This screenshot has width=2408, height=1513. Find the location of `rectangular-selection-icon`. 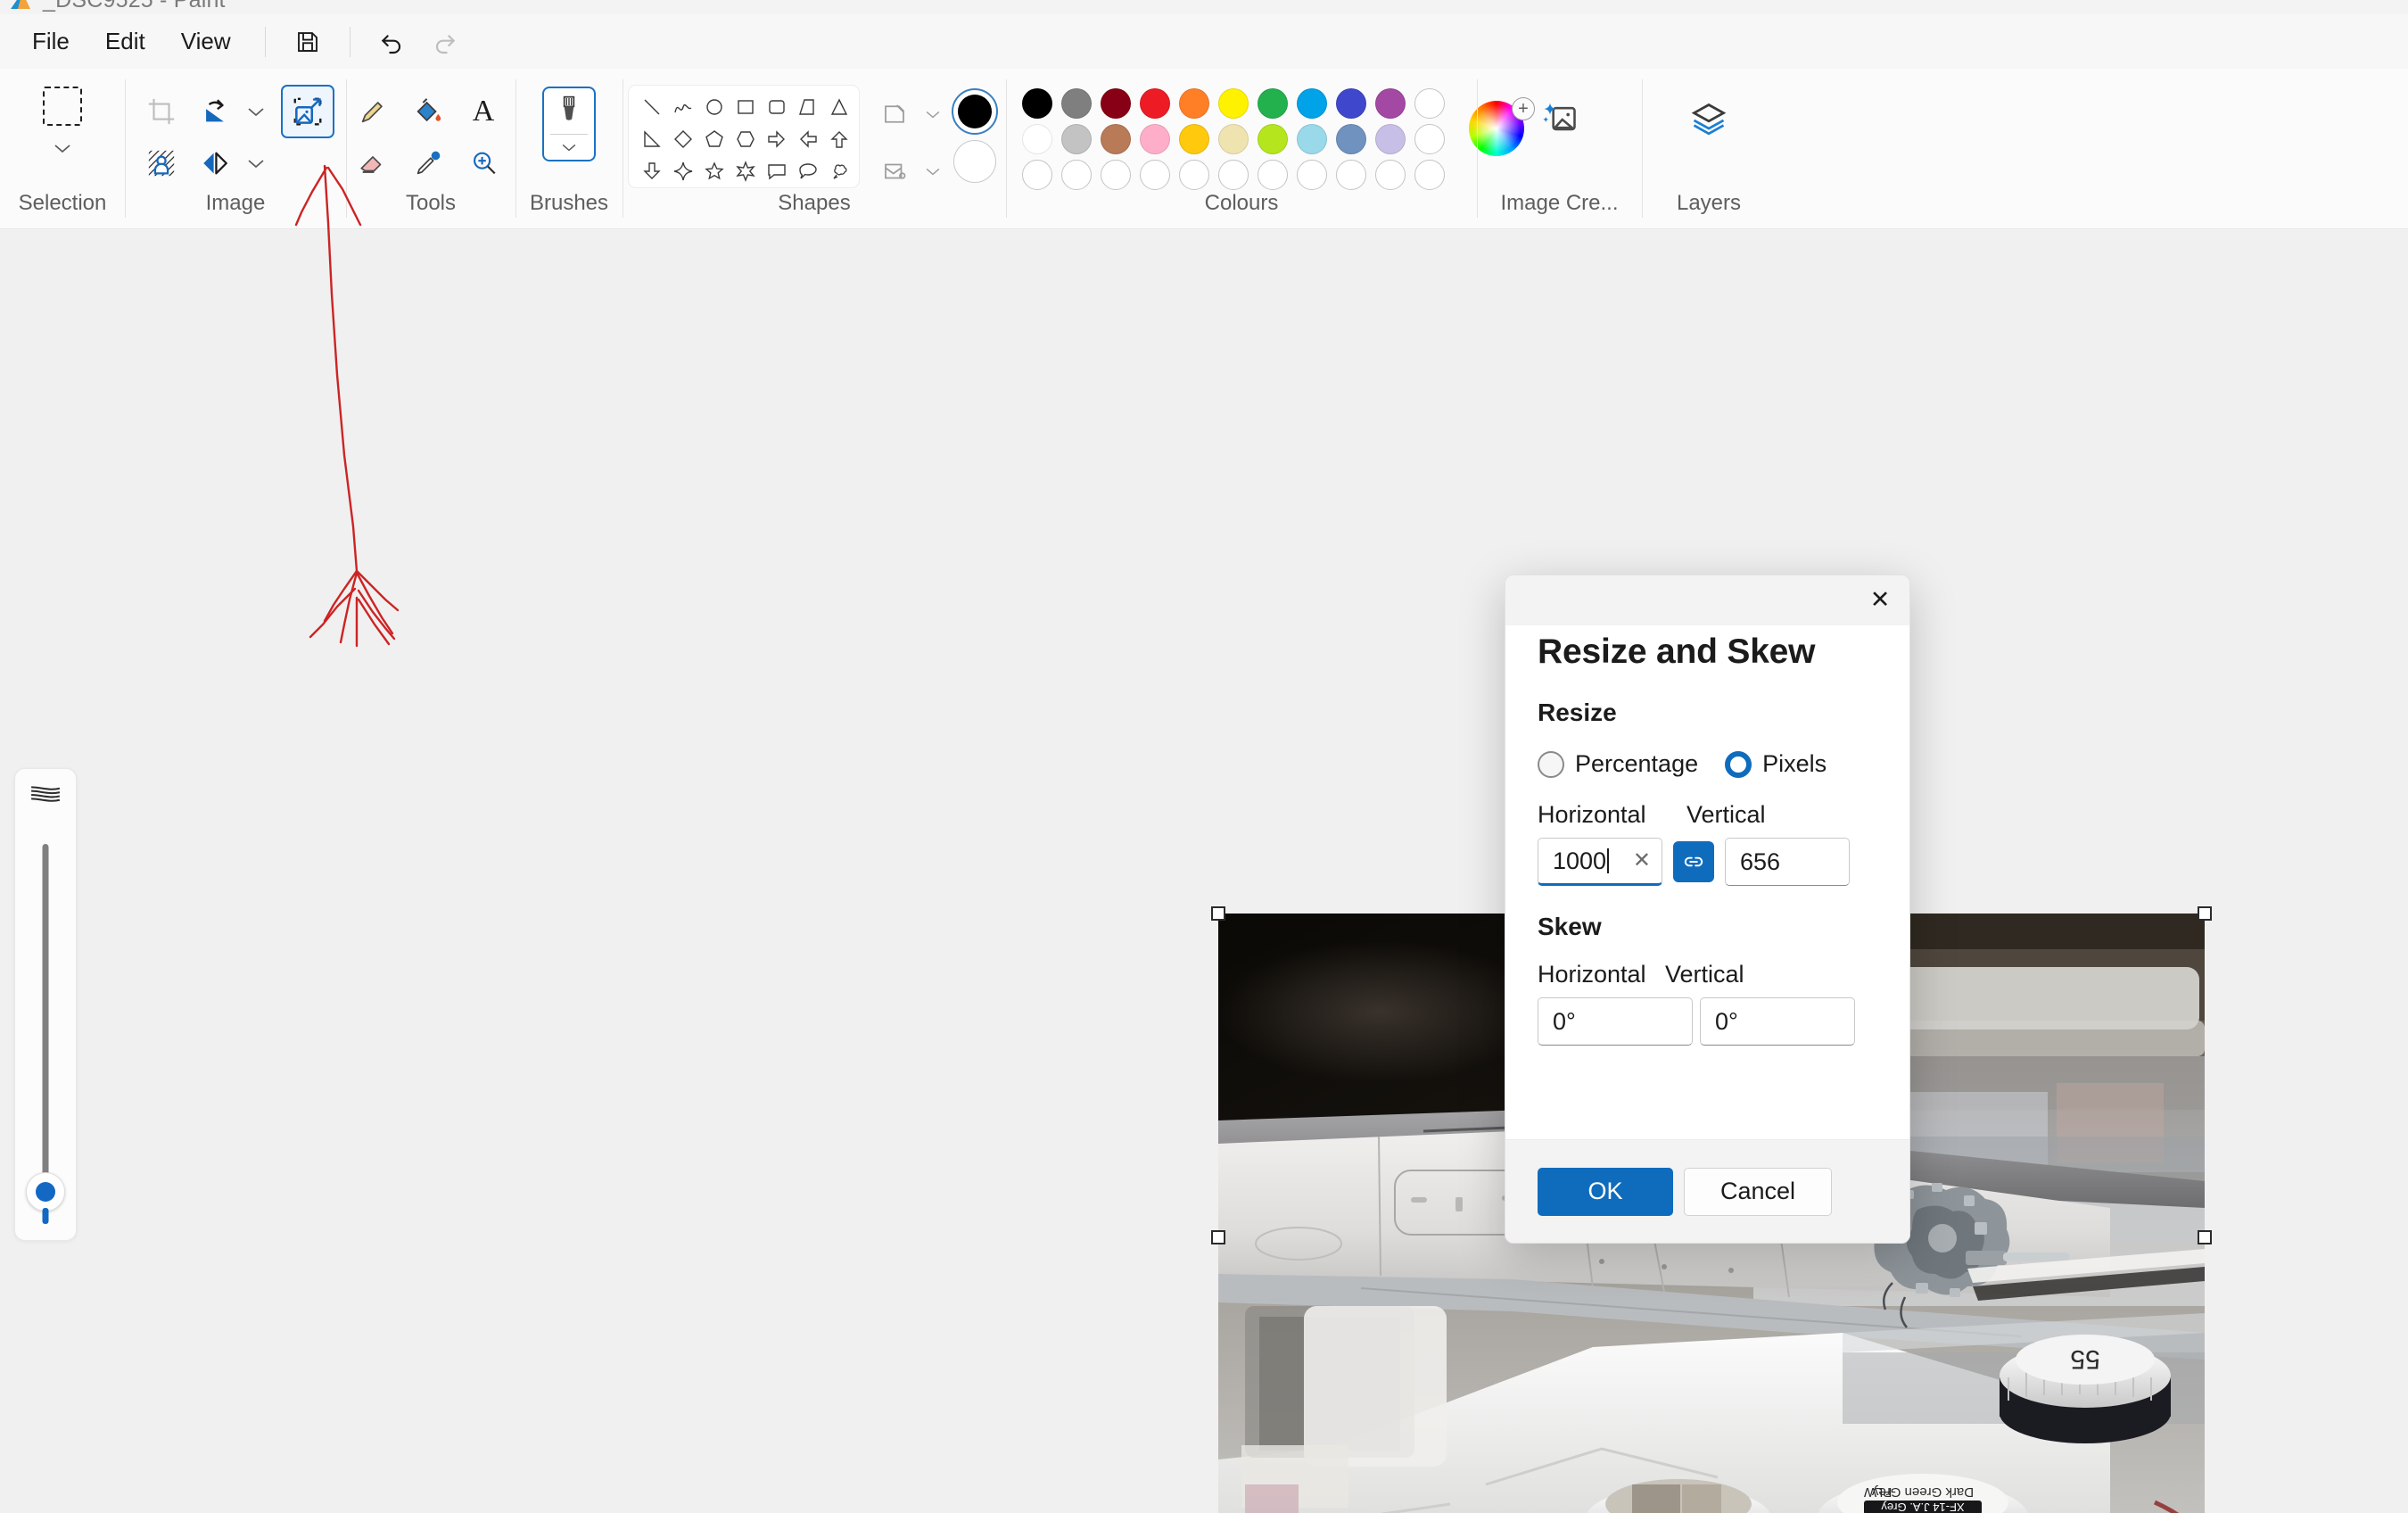

rectangular-selection-icon is located at coordinates (62, 106).